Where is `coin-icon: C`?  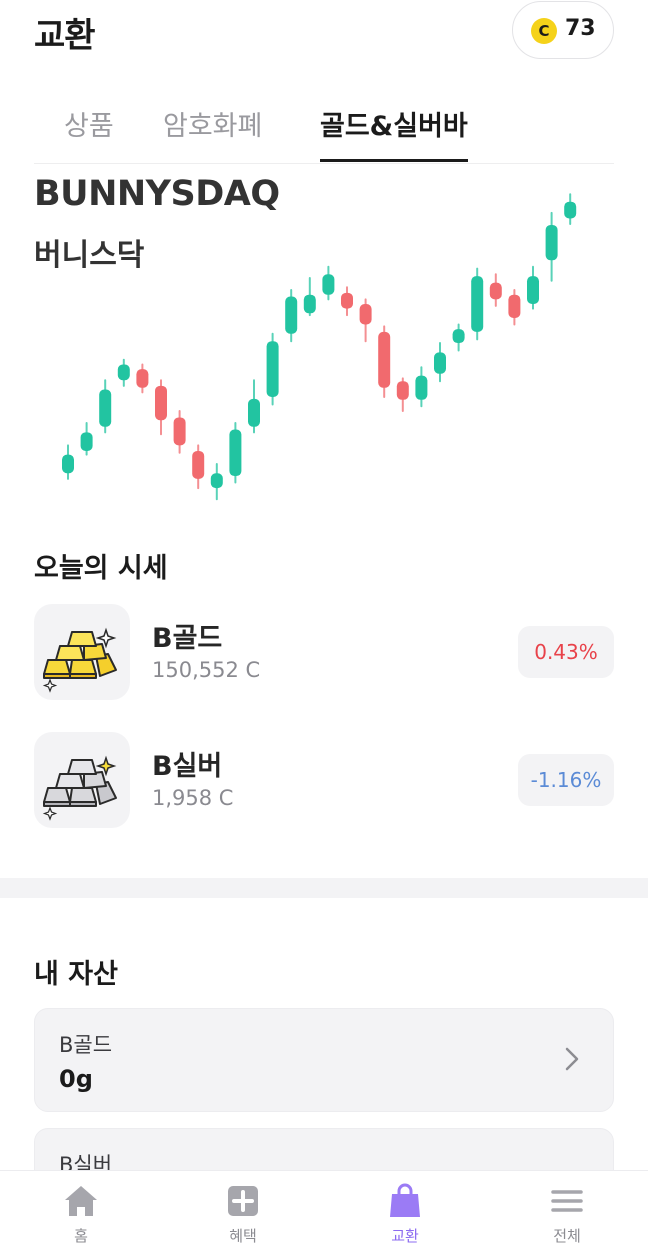
coin-icon: C is located at coordinates (544, 31).